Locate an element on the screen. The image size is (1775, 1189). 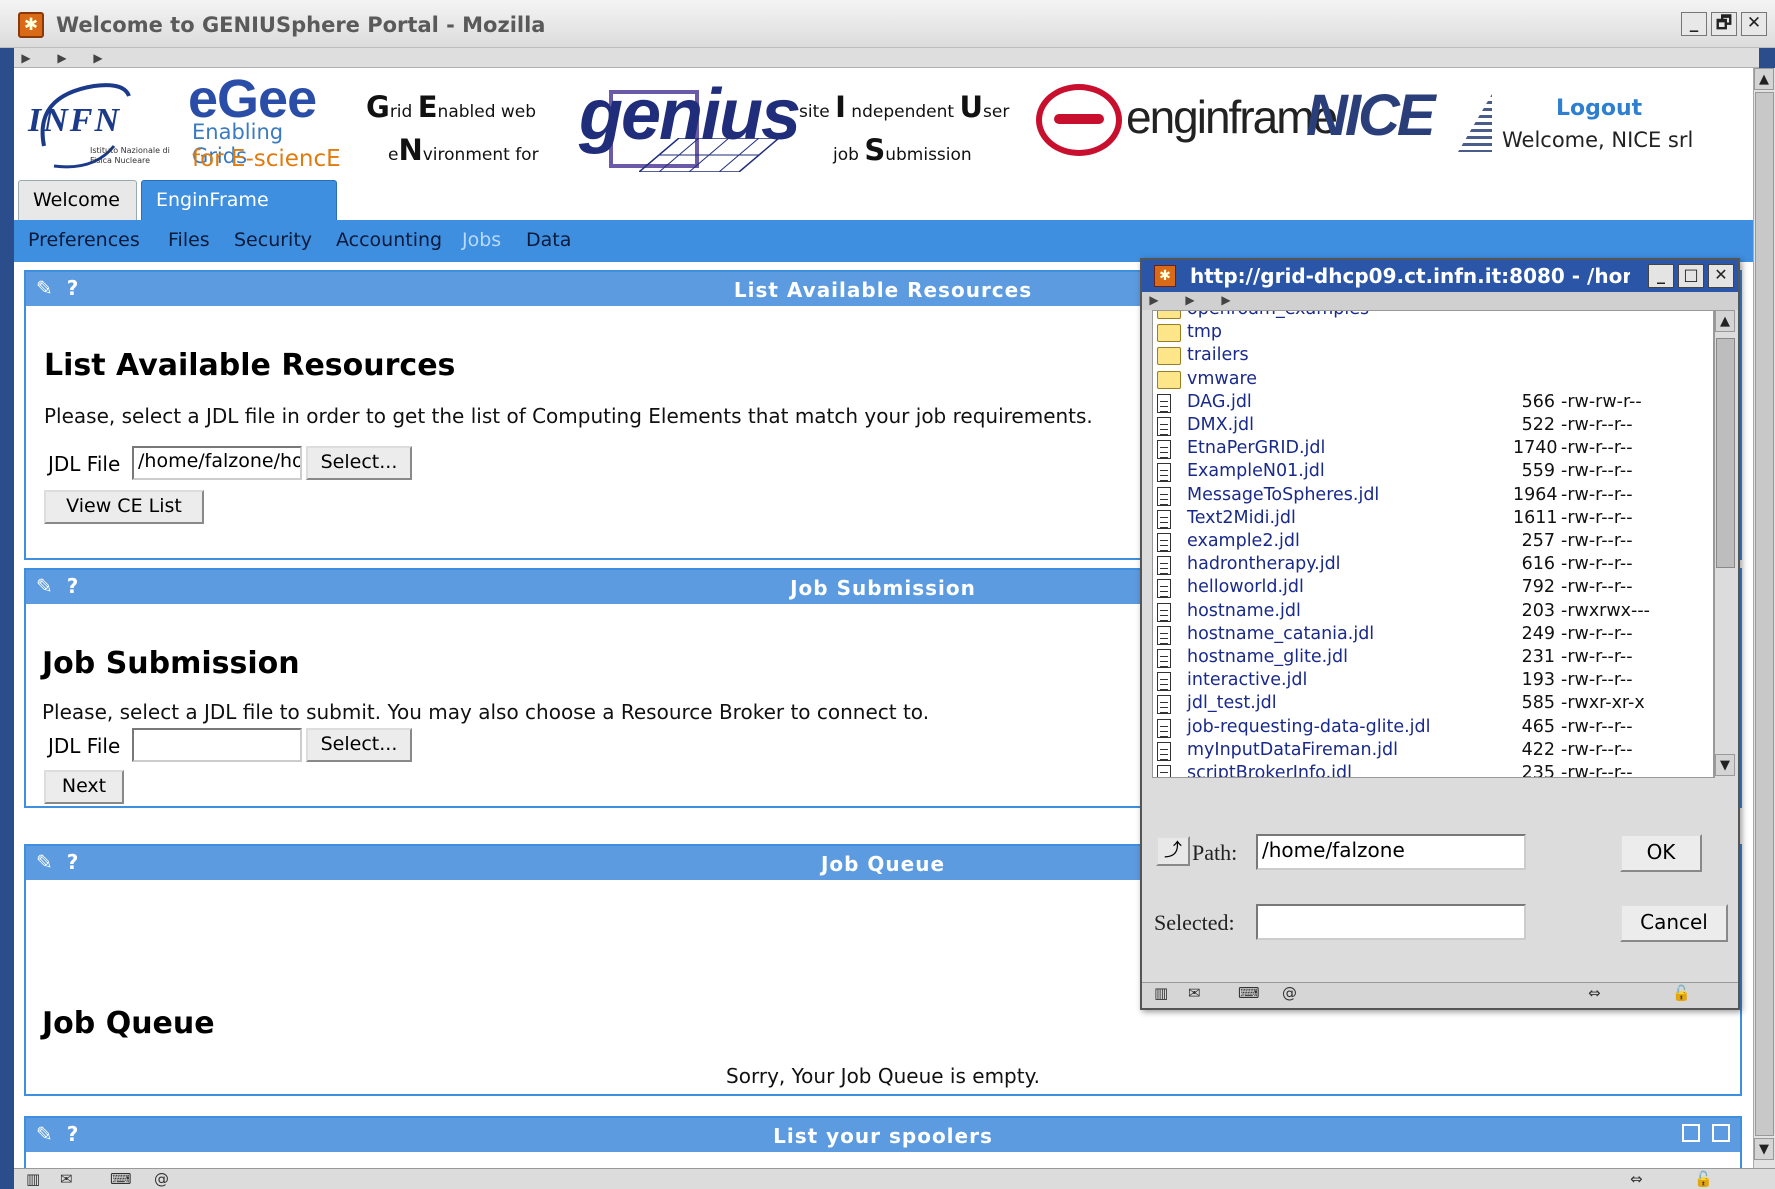
file-row: hadrontherapy.jdl 616 -rw-r--r-- is located at coordinates (1433, 565).